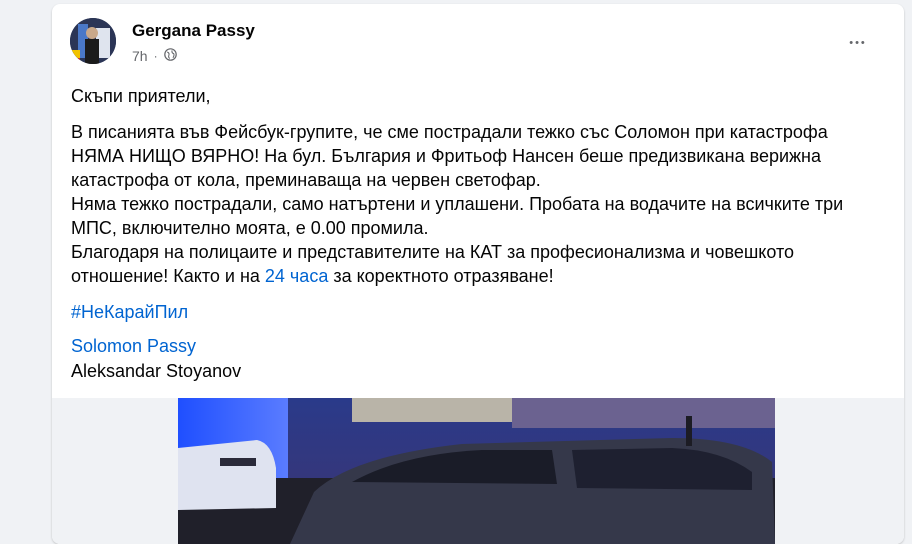 Image resolution: width=912 pixels, height=544 pixels. I want to click on post-text-fragment: за коректното отразяване!, so click(441, 276).